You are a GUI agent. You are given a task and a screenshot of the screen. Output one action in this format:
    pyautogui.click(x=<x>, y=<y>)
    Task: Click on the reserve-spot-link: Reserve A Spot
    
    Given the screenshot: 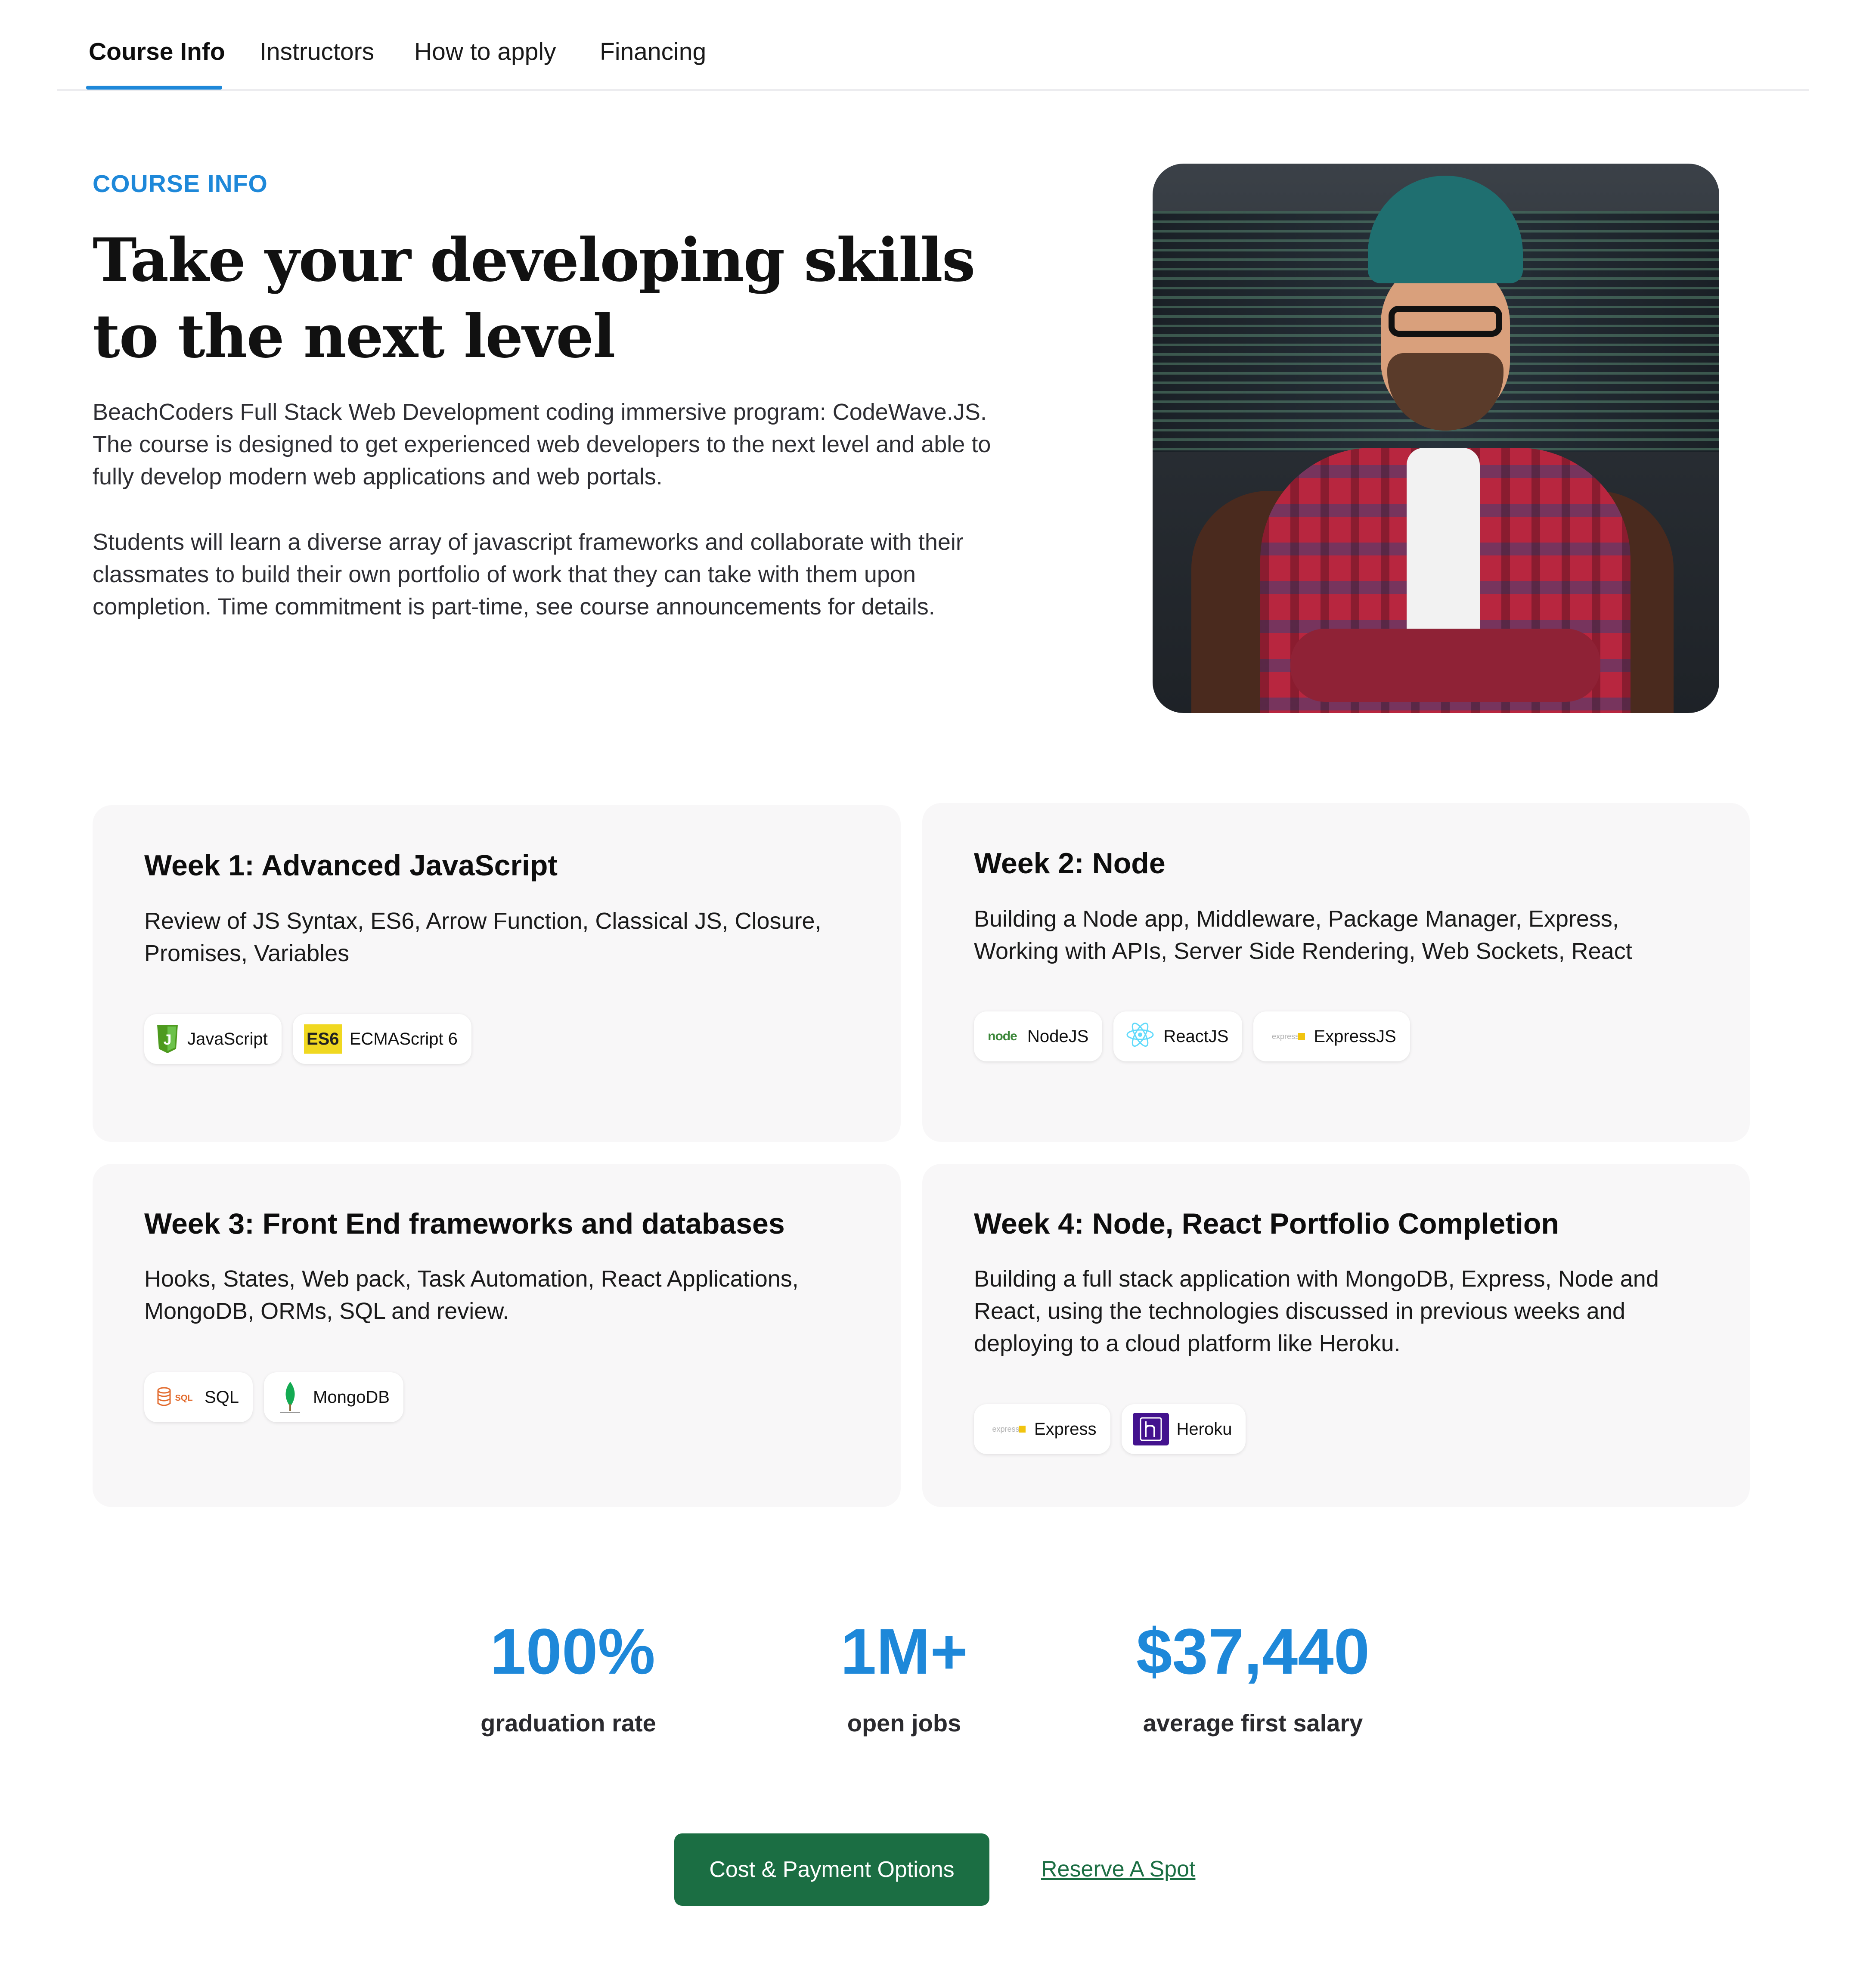 What is the action you would take?
    pyautogui.click(x=1118, y=1869)
    